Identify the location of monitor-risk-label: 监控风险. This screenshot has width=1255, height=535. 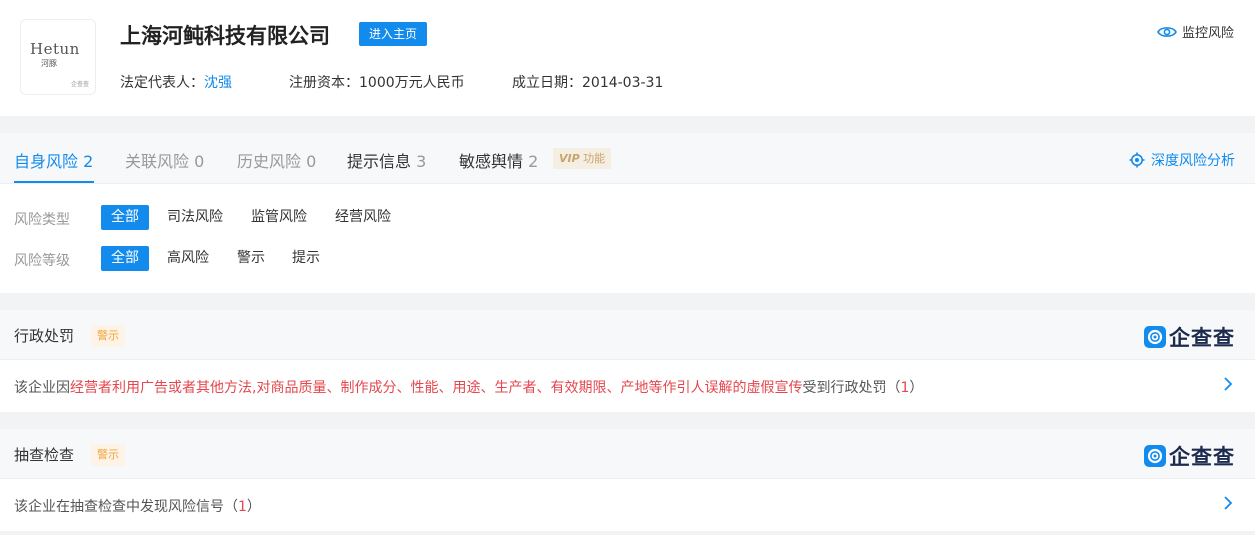
(1207, 33).